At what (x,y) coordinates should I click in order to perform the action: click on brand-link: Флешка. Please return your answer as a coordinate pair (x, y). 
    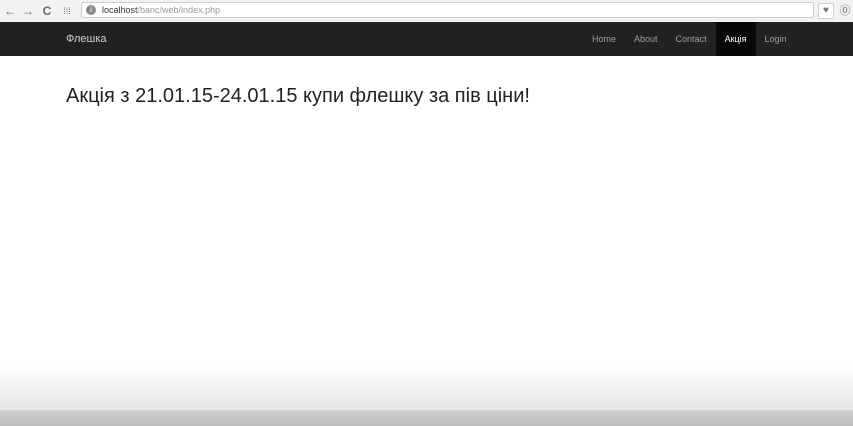
    Looking at the image, I should click on (86, 39).